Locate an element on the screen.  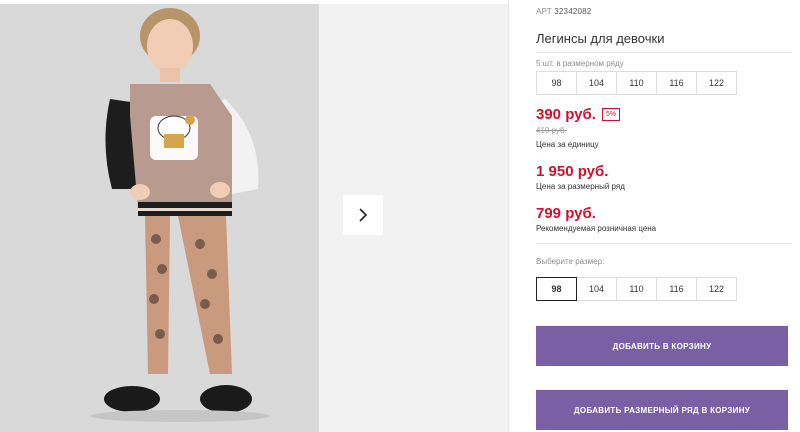
discount-badge: 5% is located at coordinates (611, 114).